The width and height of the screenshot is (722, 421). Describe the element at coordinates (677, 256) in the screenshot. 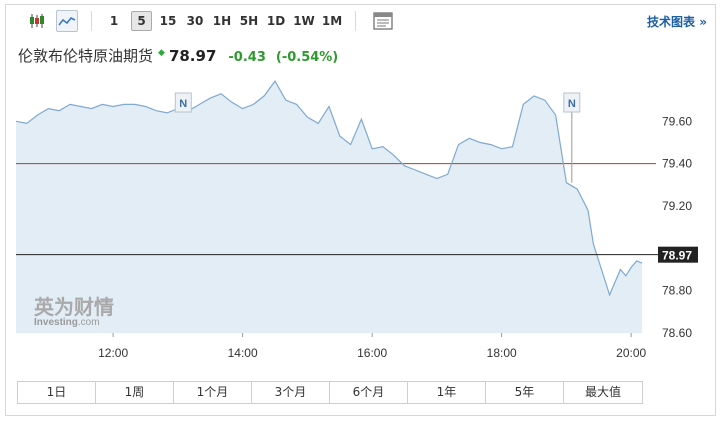

I see `current-price-badge-label: 78.97` at that location.